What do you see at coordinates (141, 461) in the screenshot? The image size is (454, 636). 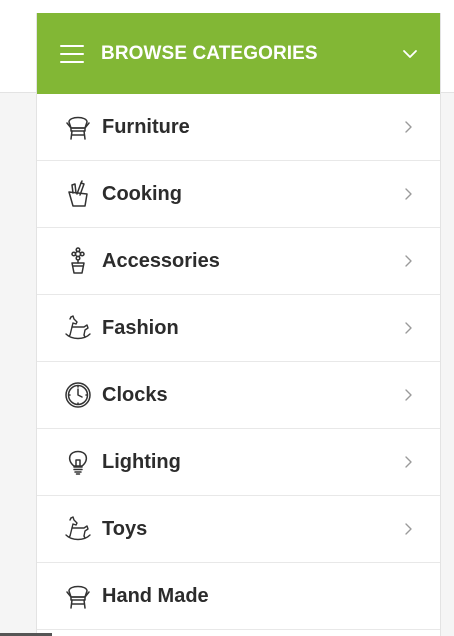 I see `category-label: Lighting` at bounding box center [141, 461].